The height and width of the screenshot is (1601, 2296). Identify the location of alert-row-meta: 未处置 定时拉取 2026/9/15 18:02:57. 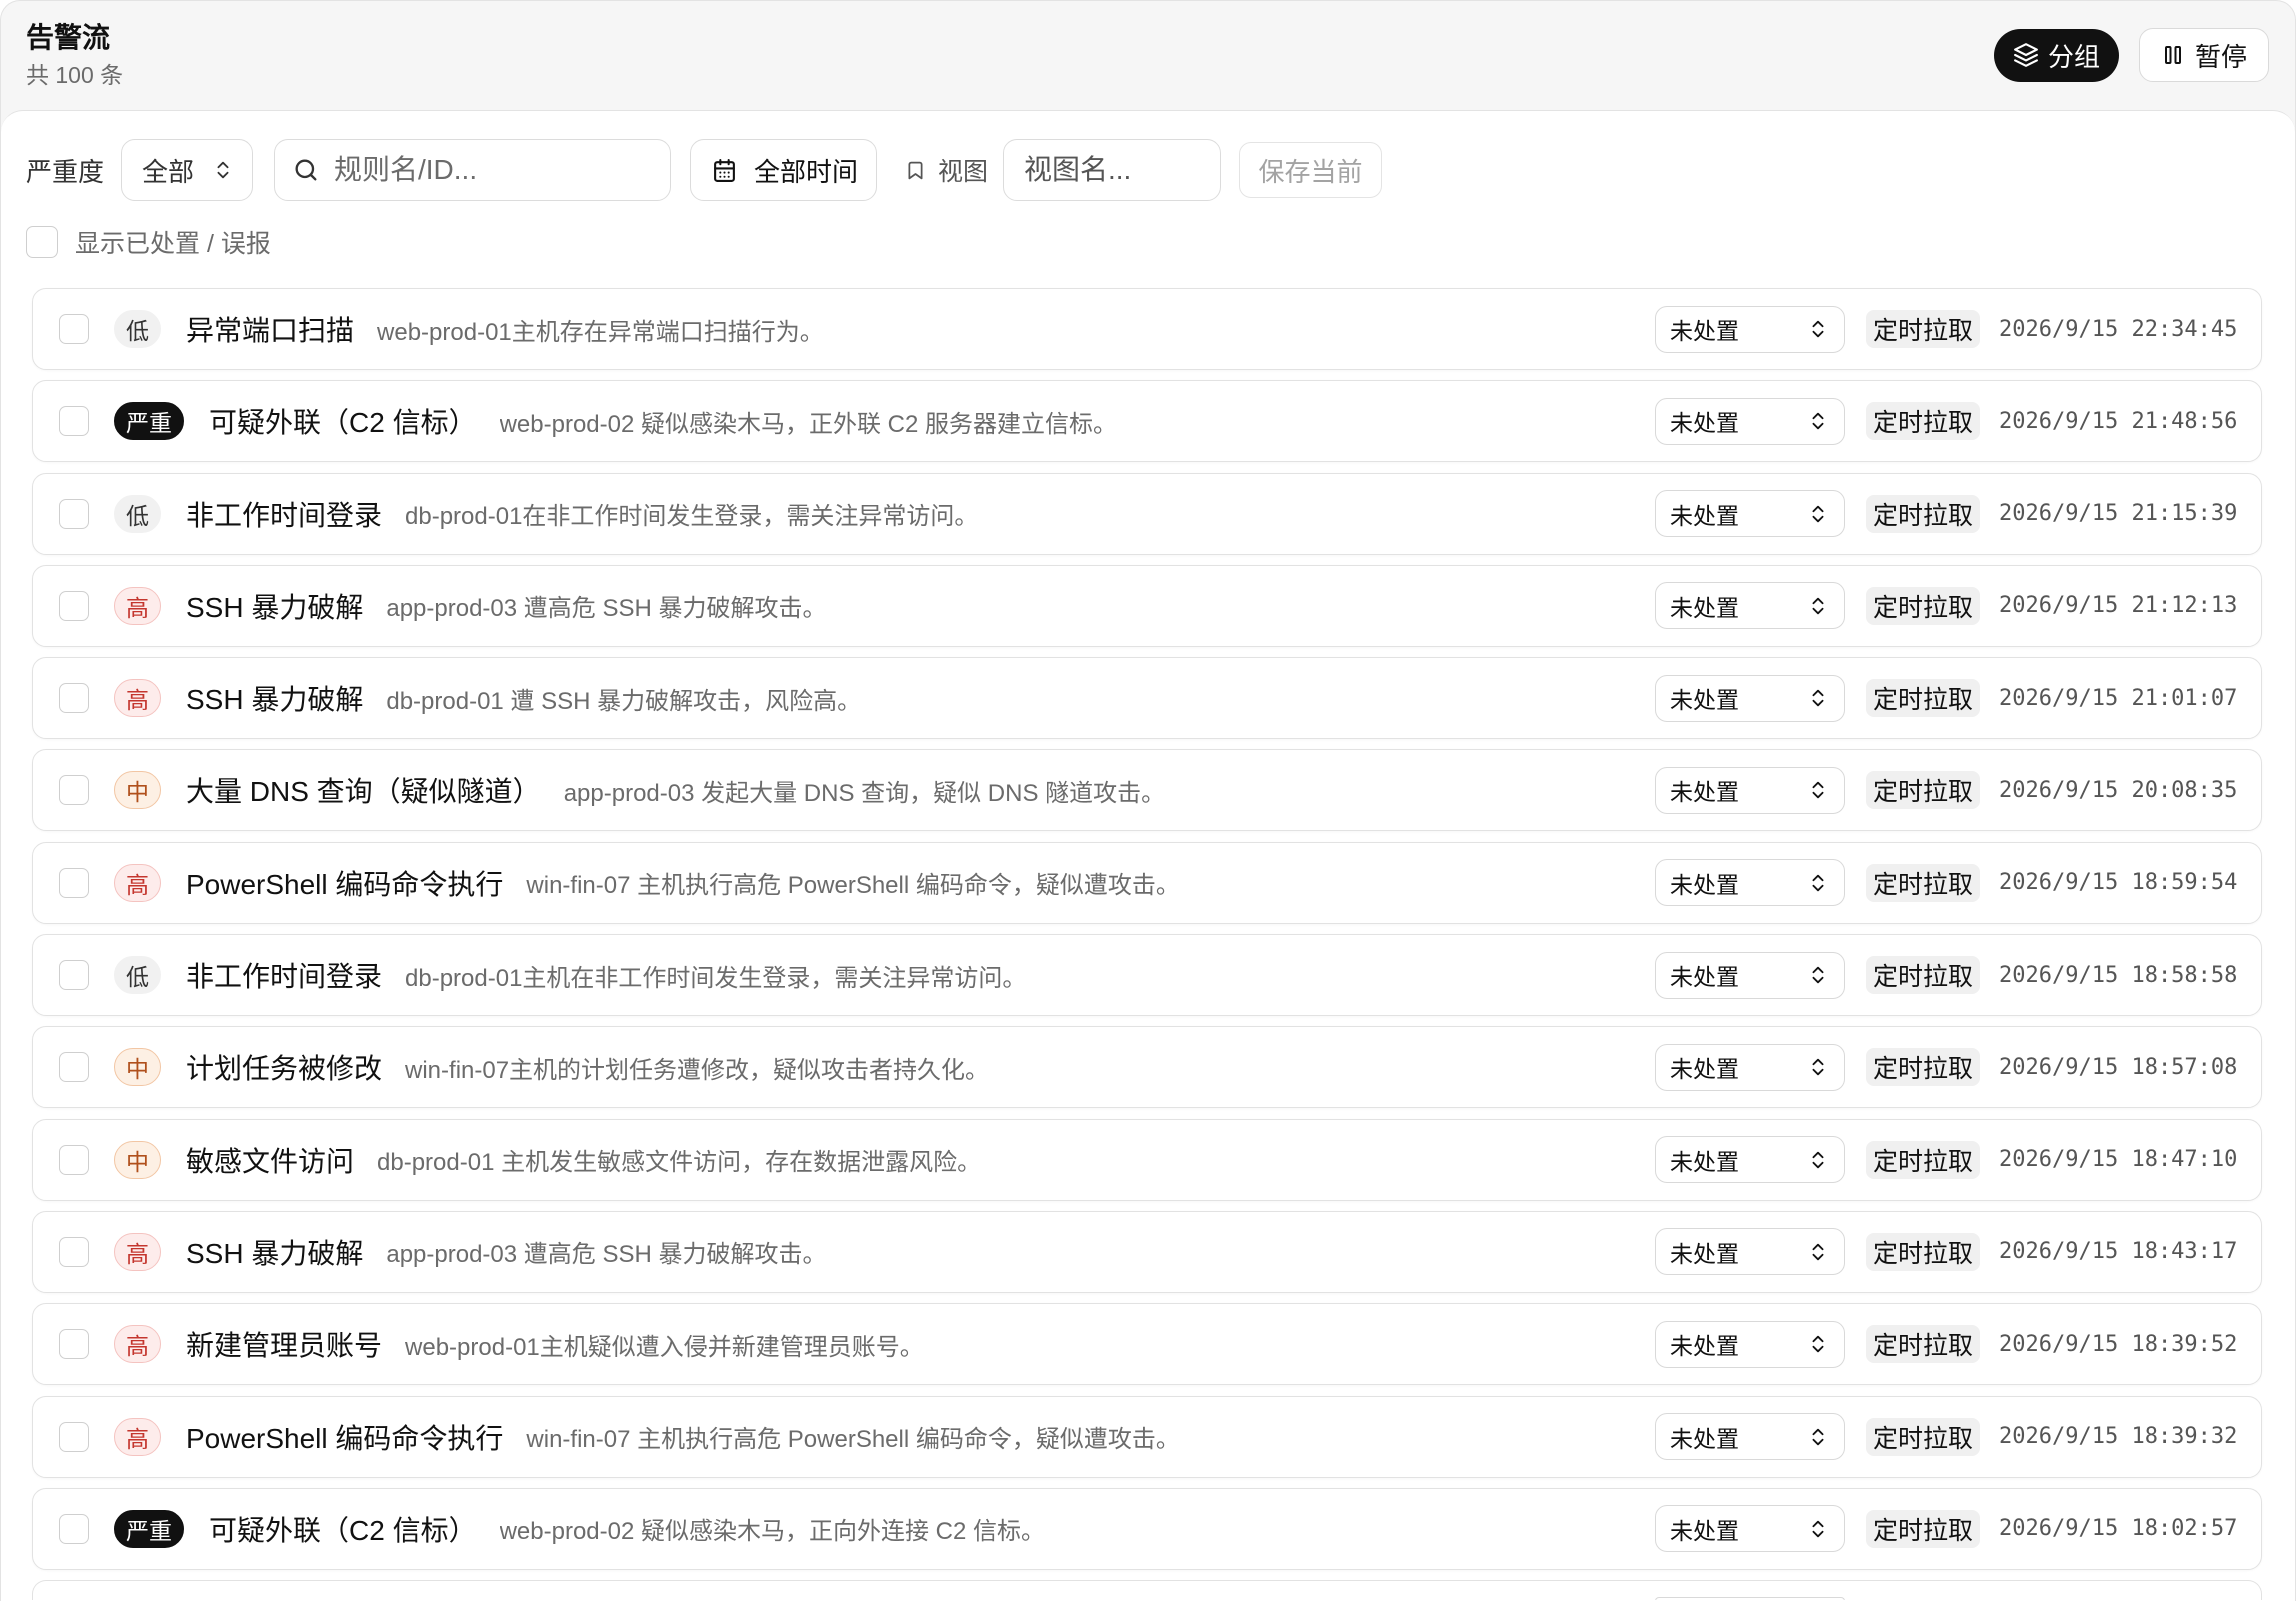
(1946, 1529).